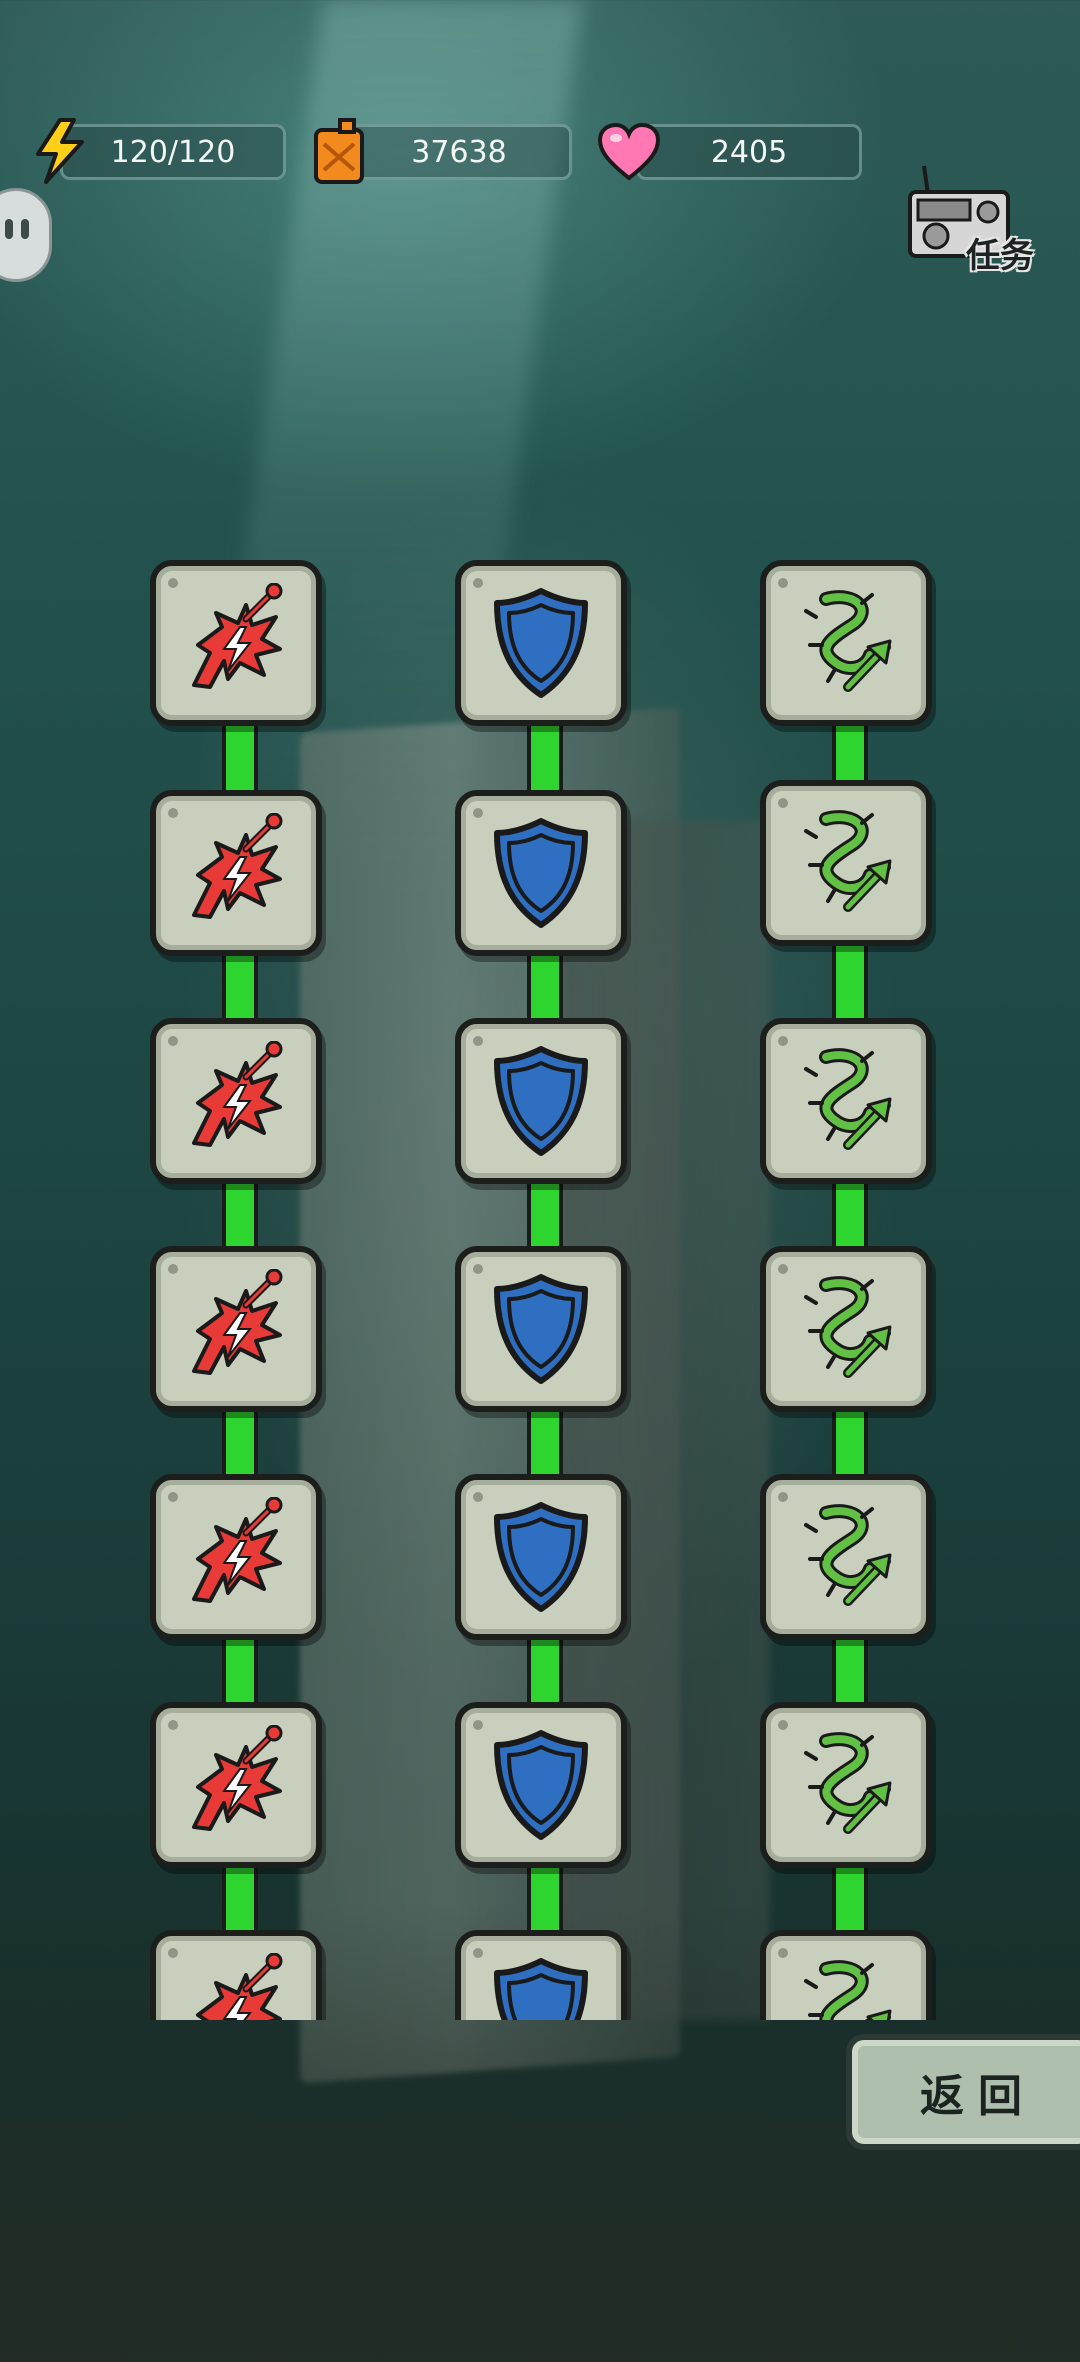 This screenshot has width=1080, height=2362. Describe the element at coordinates (26, 235) in the screenshot. I see `chat-bubble-icon` at that location.